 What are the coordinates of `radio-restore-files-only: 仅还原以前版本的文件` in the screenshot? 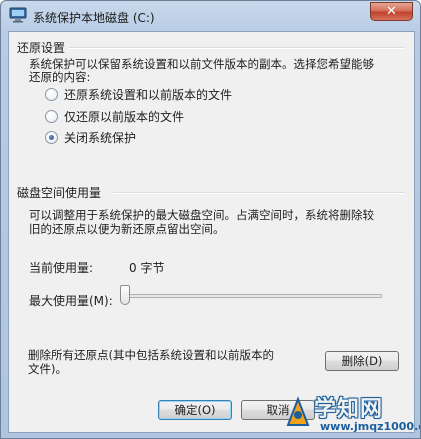 It's located at (114, 116).